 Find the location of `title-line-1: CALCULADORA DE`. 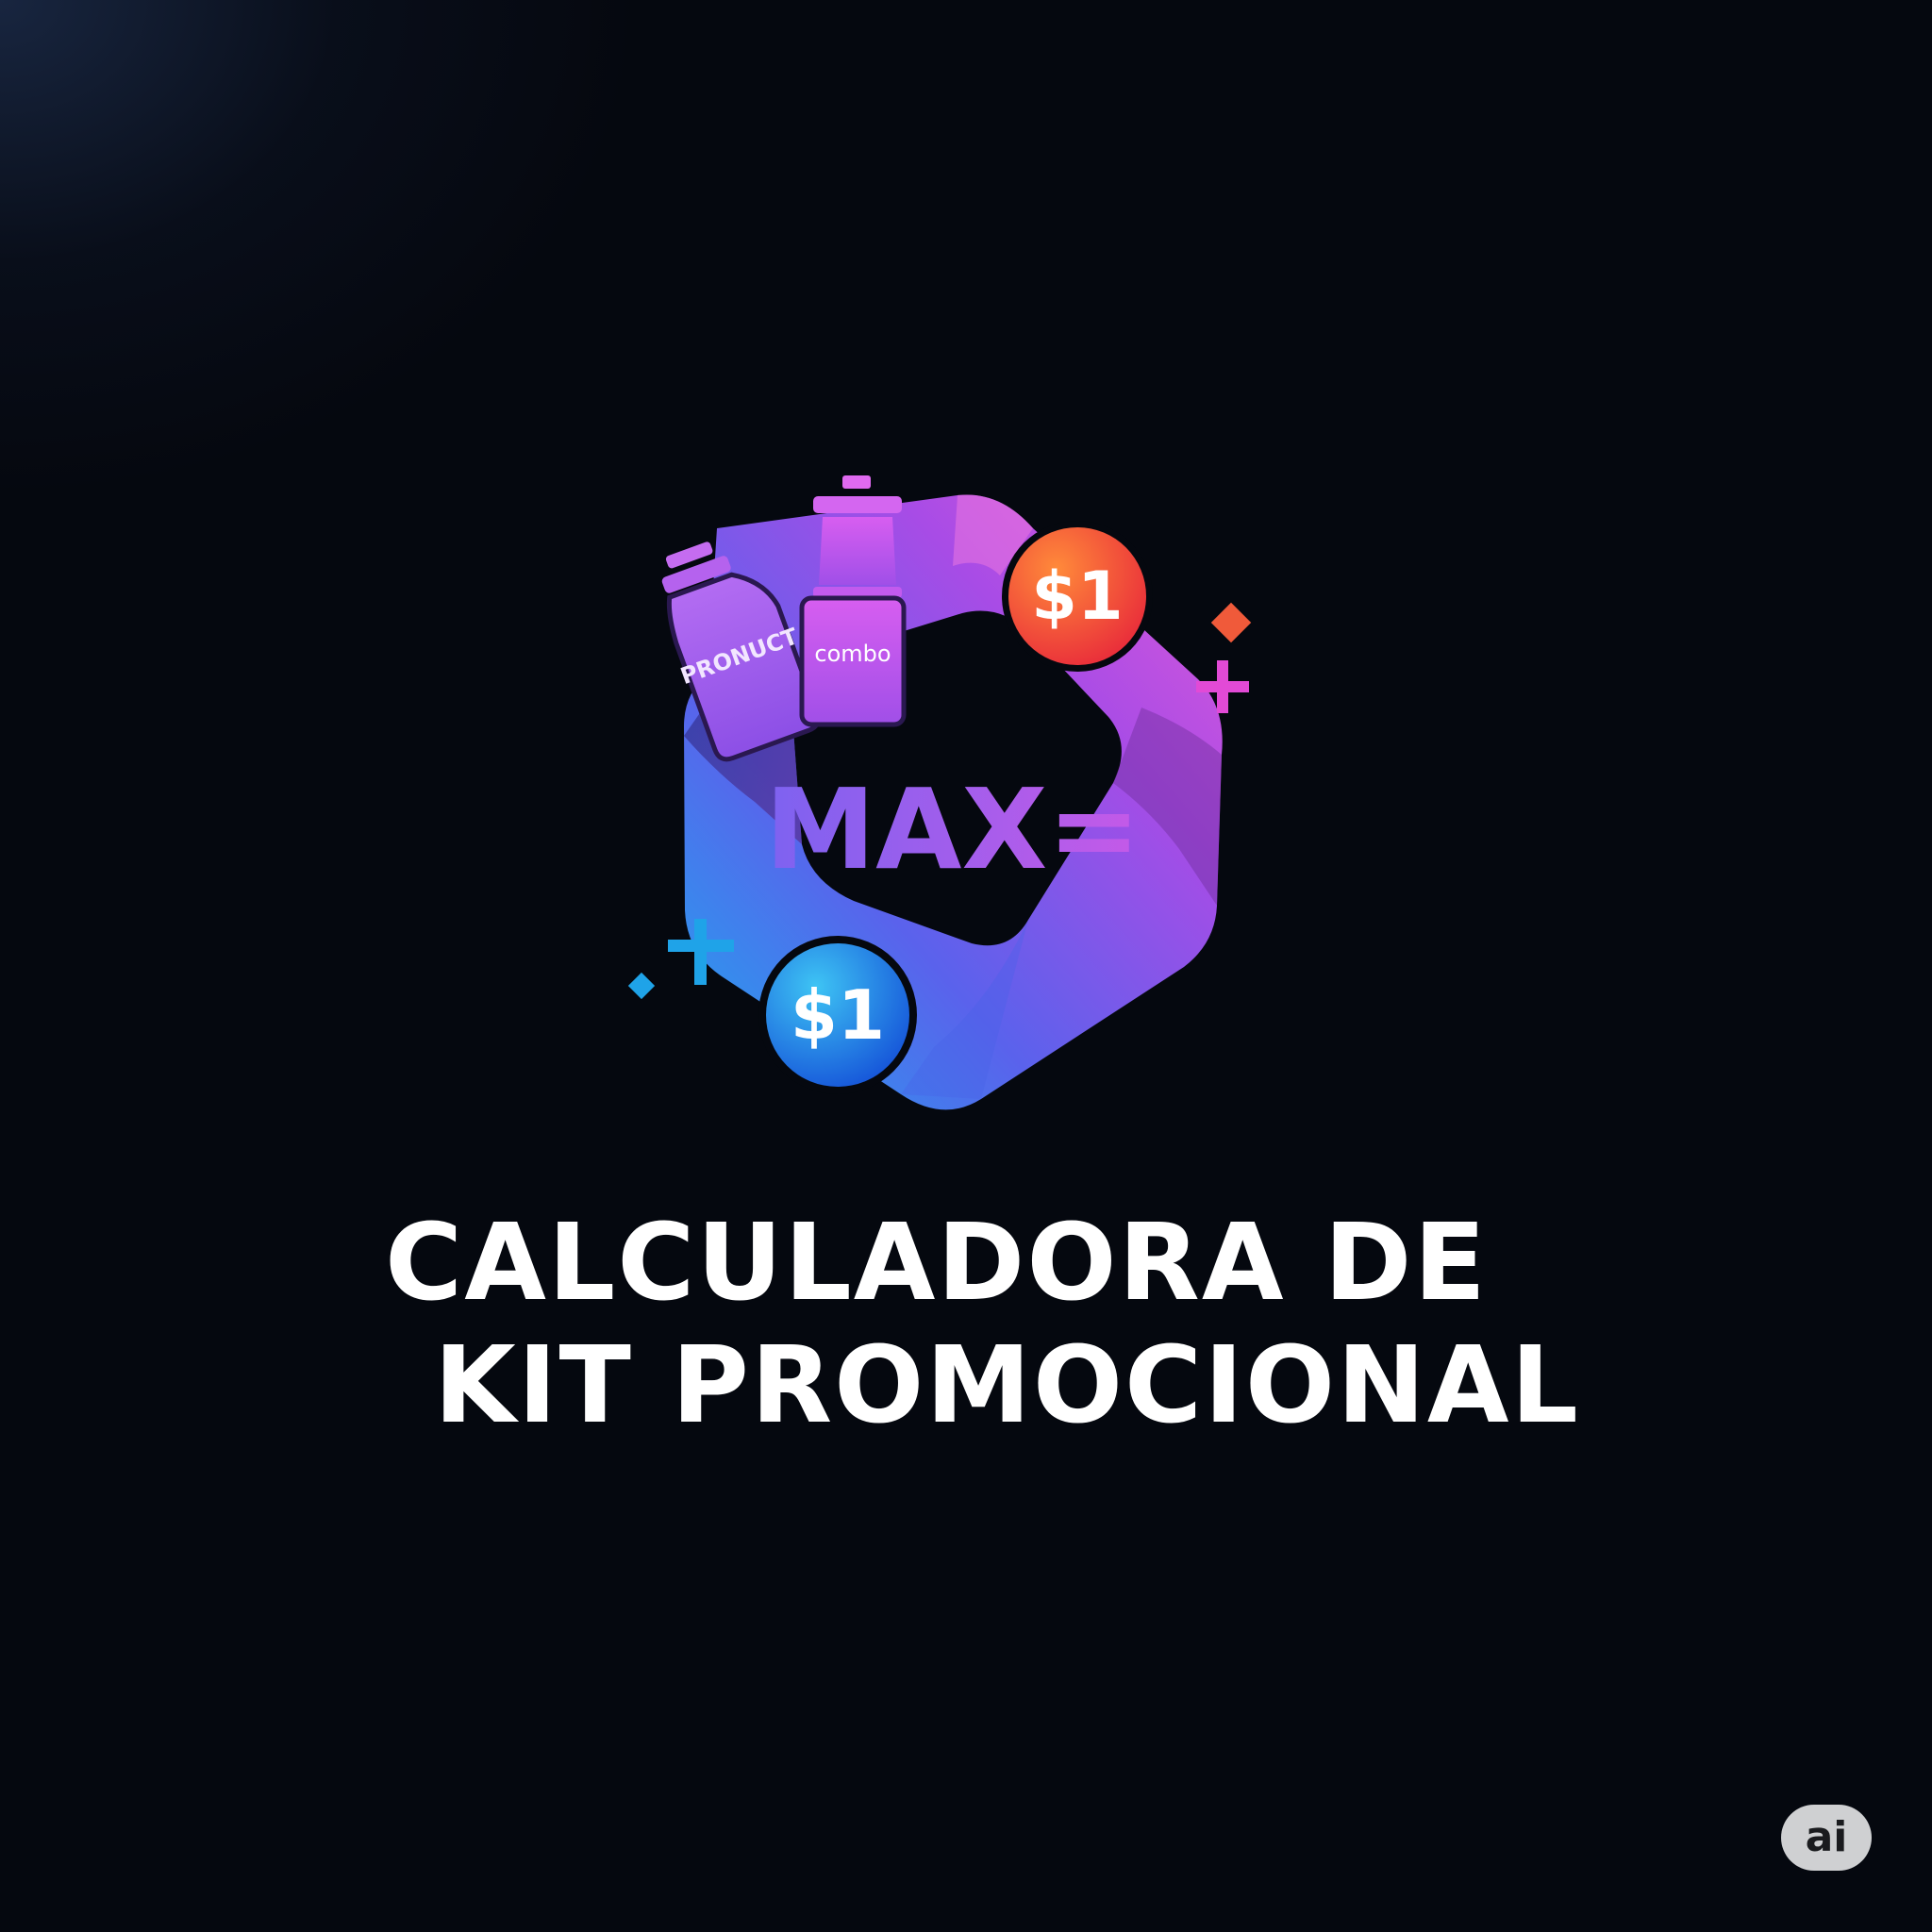

title-line-1: CALCULADORA DE is located at coordinates (937, 1263).